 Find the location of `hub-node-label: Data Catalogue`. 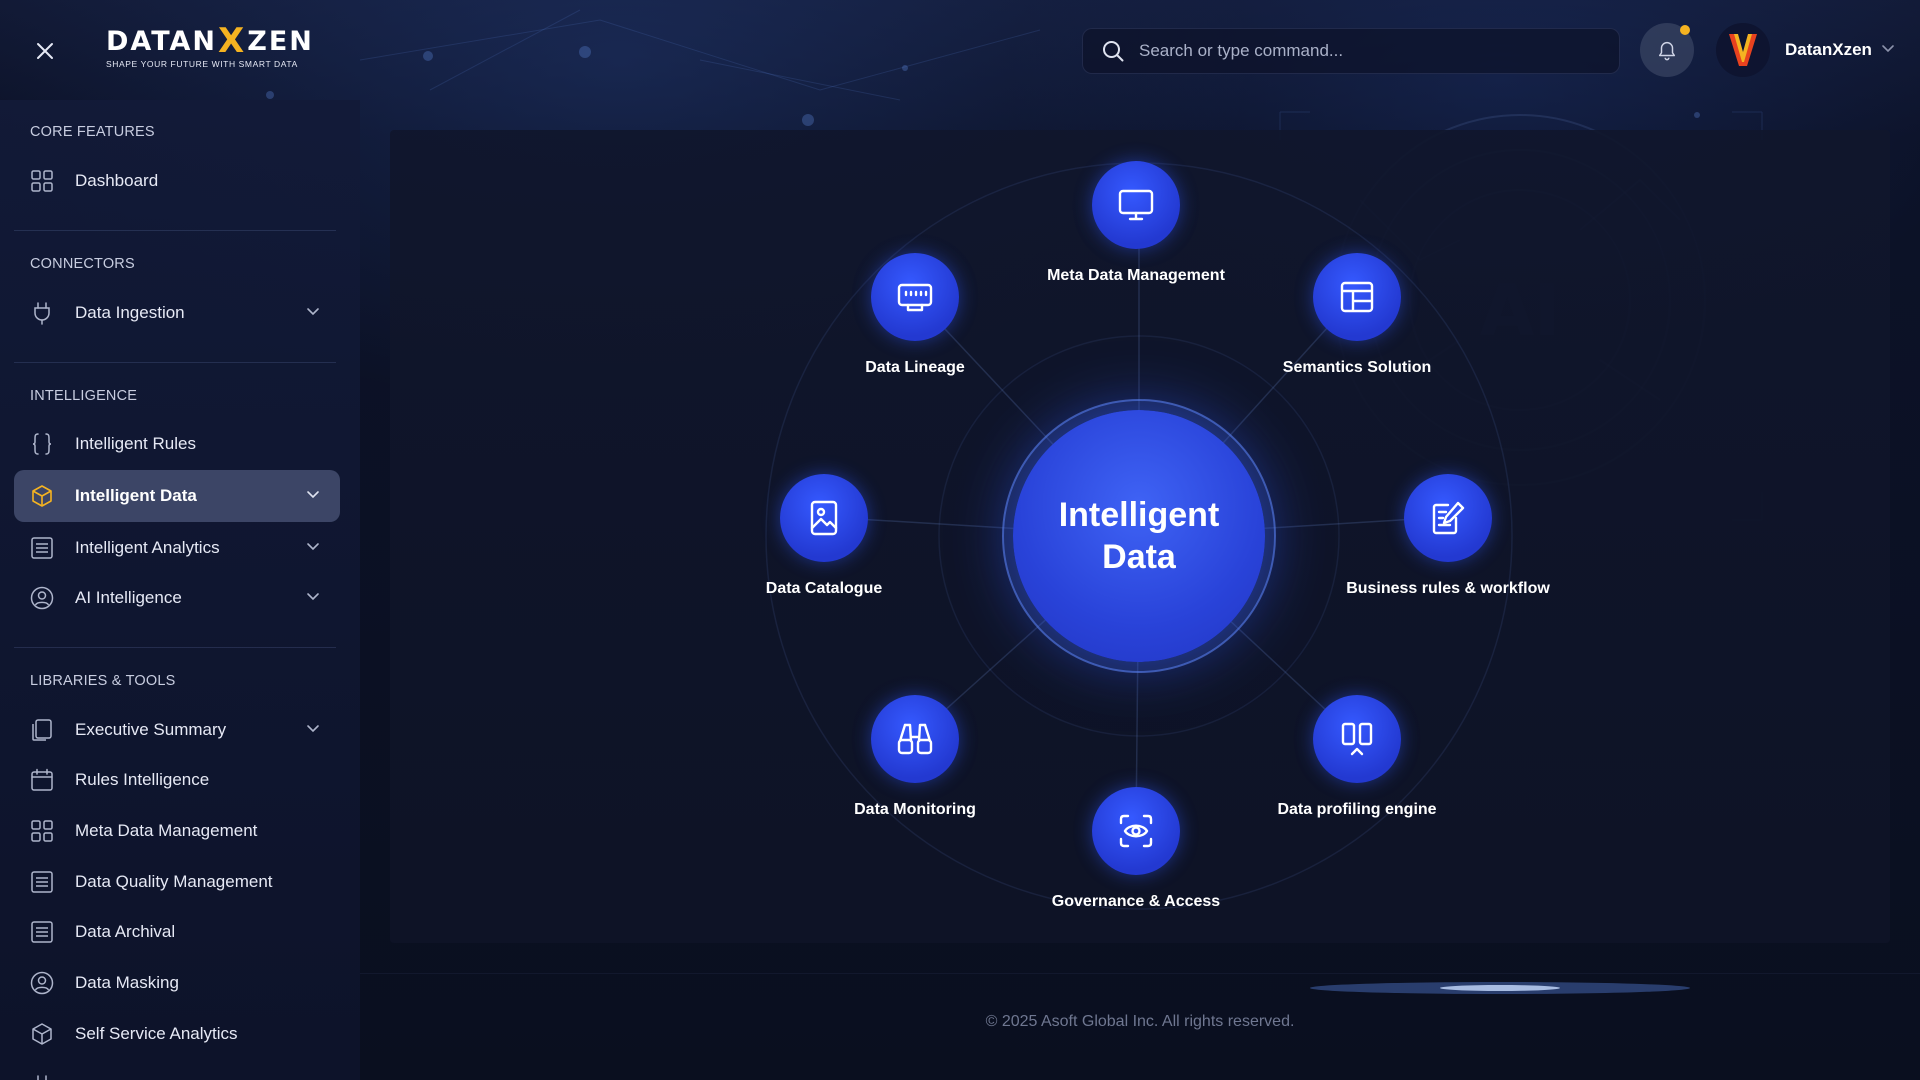

hub-node-label: Data Catalogue is located at coordinates (824, 588).